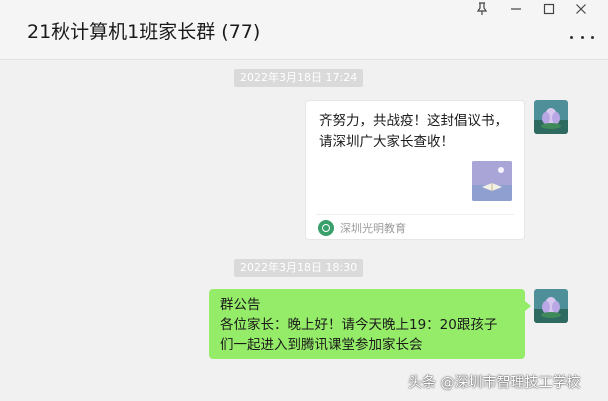  I want to click on chat-title: 21秋计算机1班家长群 (77), so click(144, 32).